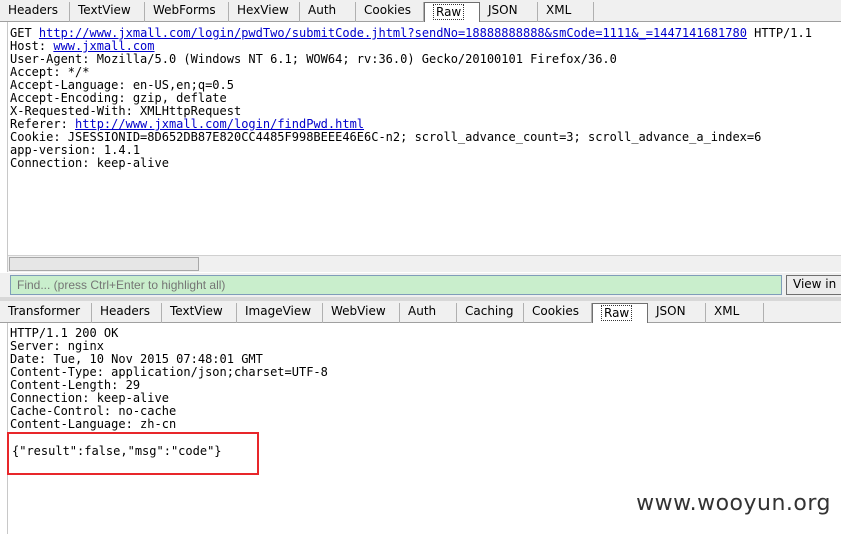 This screenshot has height=534, width=841. I want to click on request-tab-textview: TextView, so click(107, 12).